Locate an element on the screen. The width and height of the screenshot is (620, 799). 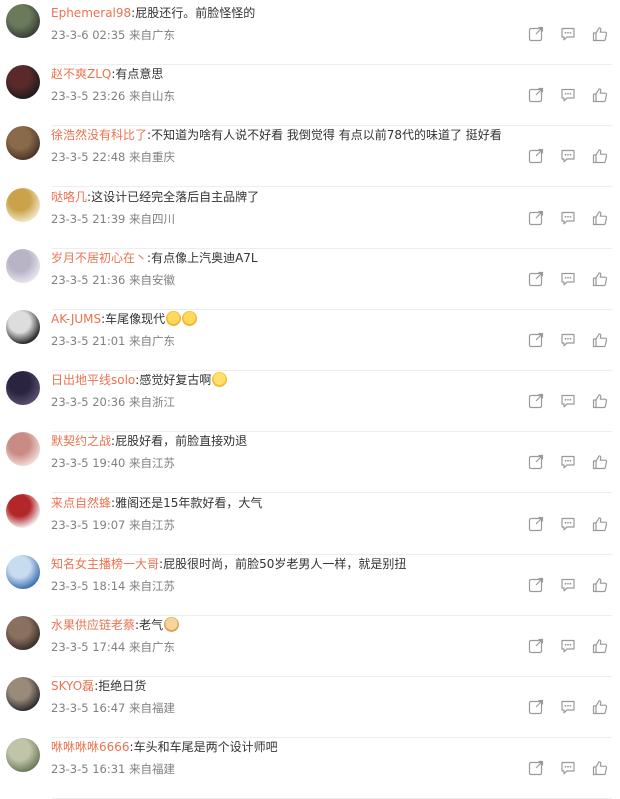
comment-meta: 23-3-5 20:36 来自浙江 is located at coordinates (113, 402).